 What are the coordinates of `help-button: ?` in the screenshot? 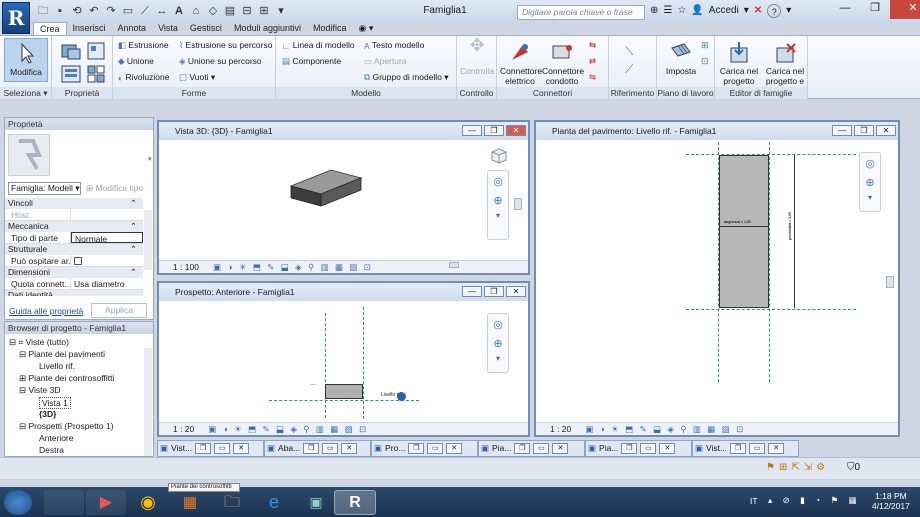 It's located at (774, 11).